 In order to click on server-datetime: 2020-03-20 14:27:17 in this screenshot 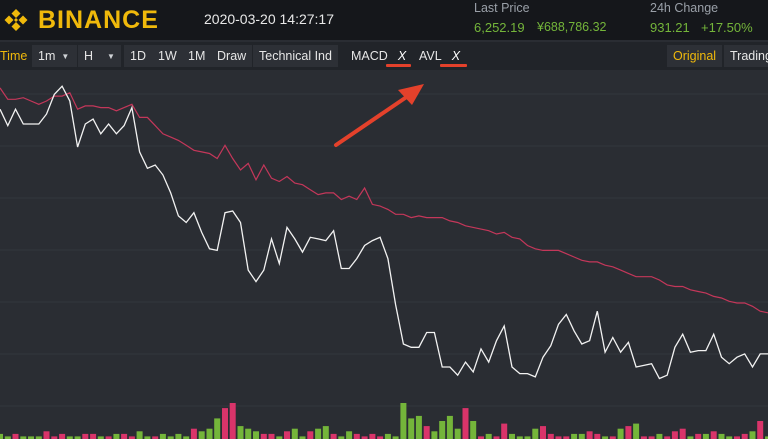, I will do `click(269, 19)`.